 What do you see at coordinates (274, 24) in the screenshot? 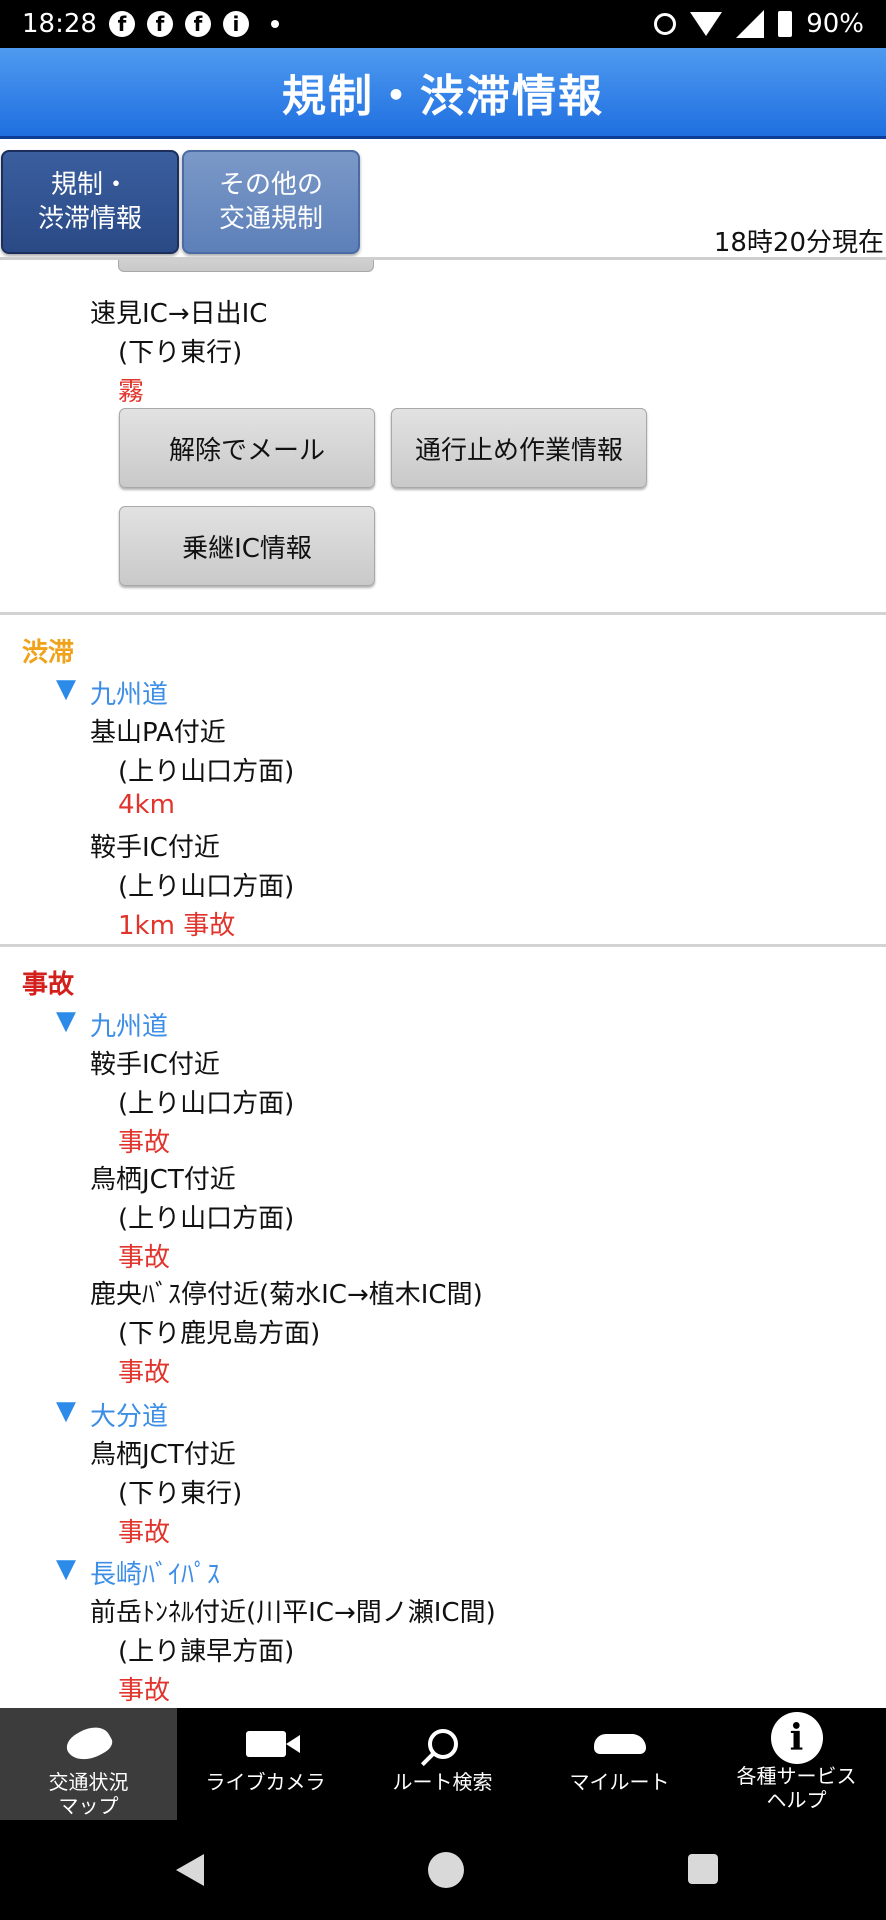
I see `notification-dot-icon` at bounding box center [274, 24].